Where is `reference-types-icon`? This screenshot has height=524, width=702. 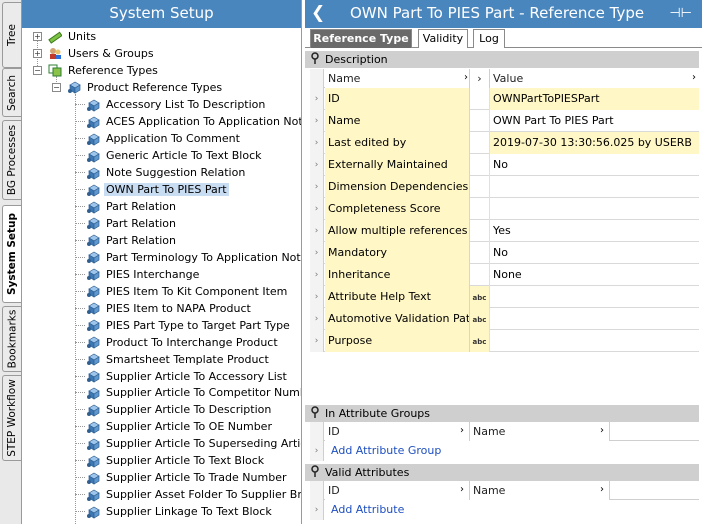 reference-types-icon is located at coordinates (55, 70).